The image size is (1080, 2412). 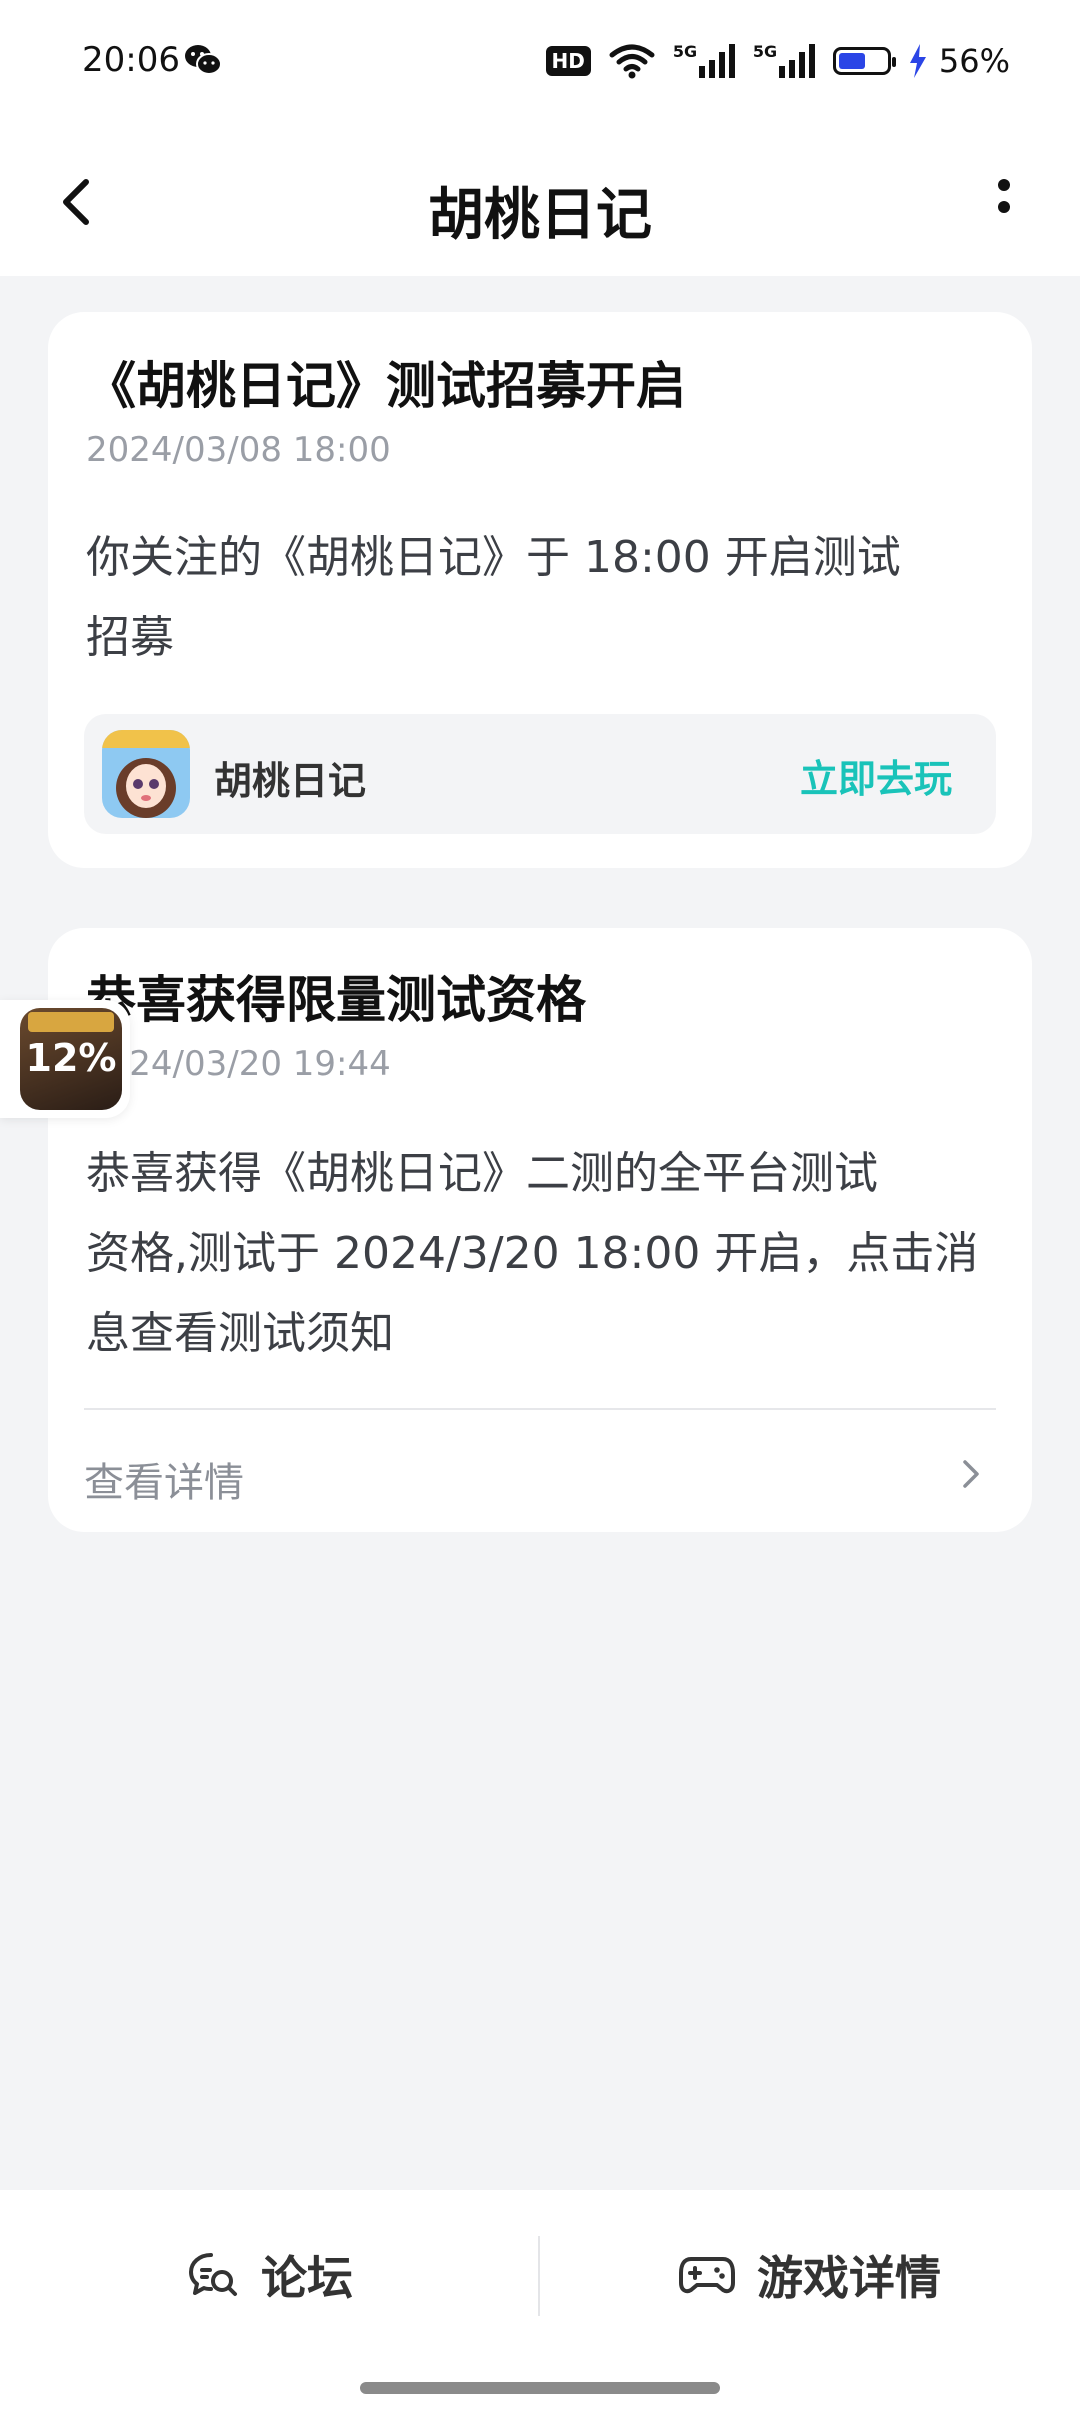 I want to click on status-time: 20:06, so click(x=131, y=60).